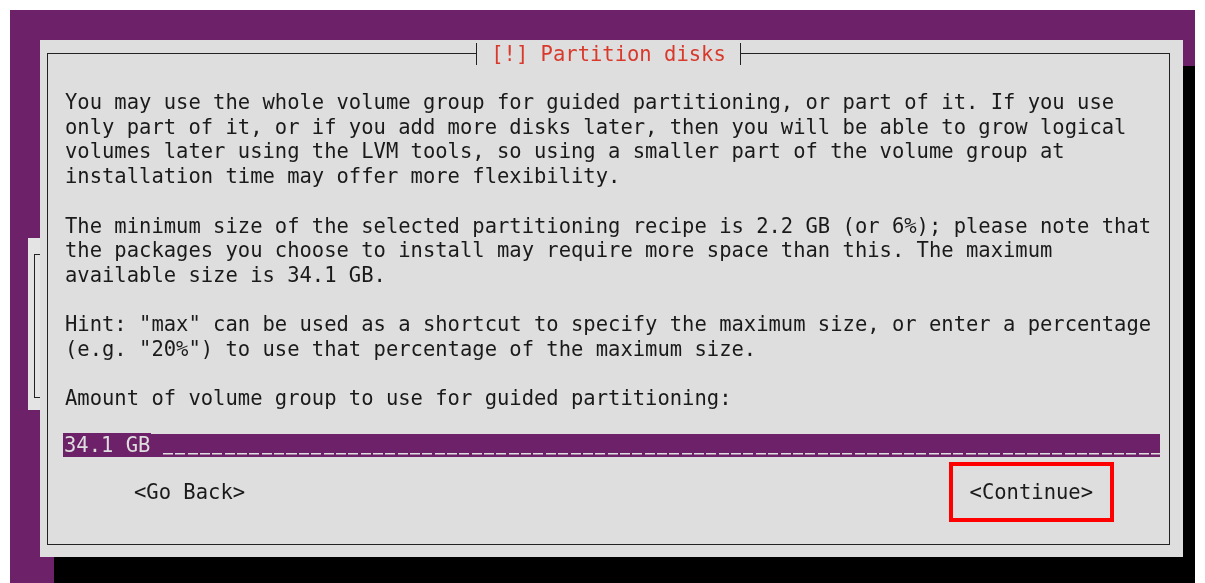 The height and width of the screenshot is (583, 1205). I want to click on continue-button: <Continue>, so click(1031, 492).